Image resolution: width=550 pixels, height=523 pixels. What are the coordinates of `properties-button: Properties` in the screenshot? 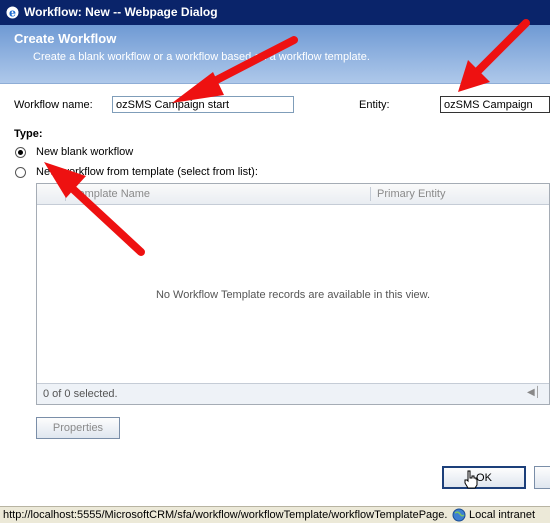 It's located at (78, 428).